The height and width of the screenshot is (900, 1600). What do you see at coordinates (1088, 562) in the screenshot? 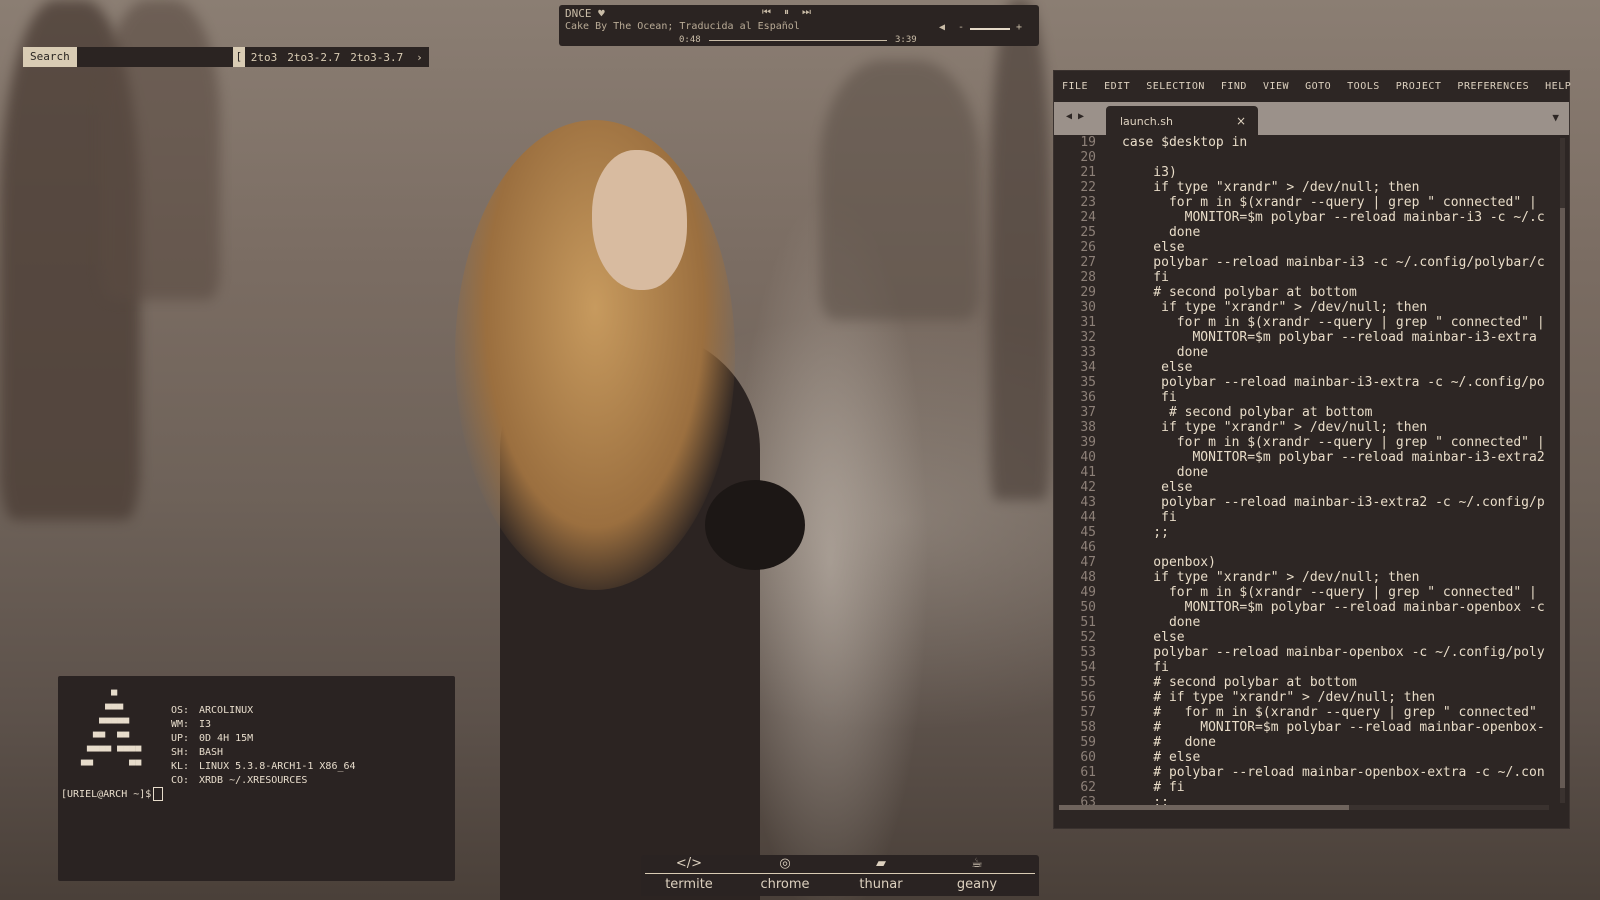
I see `line-number: 47` at bounding box center [1088, 562].